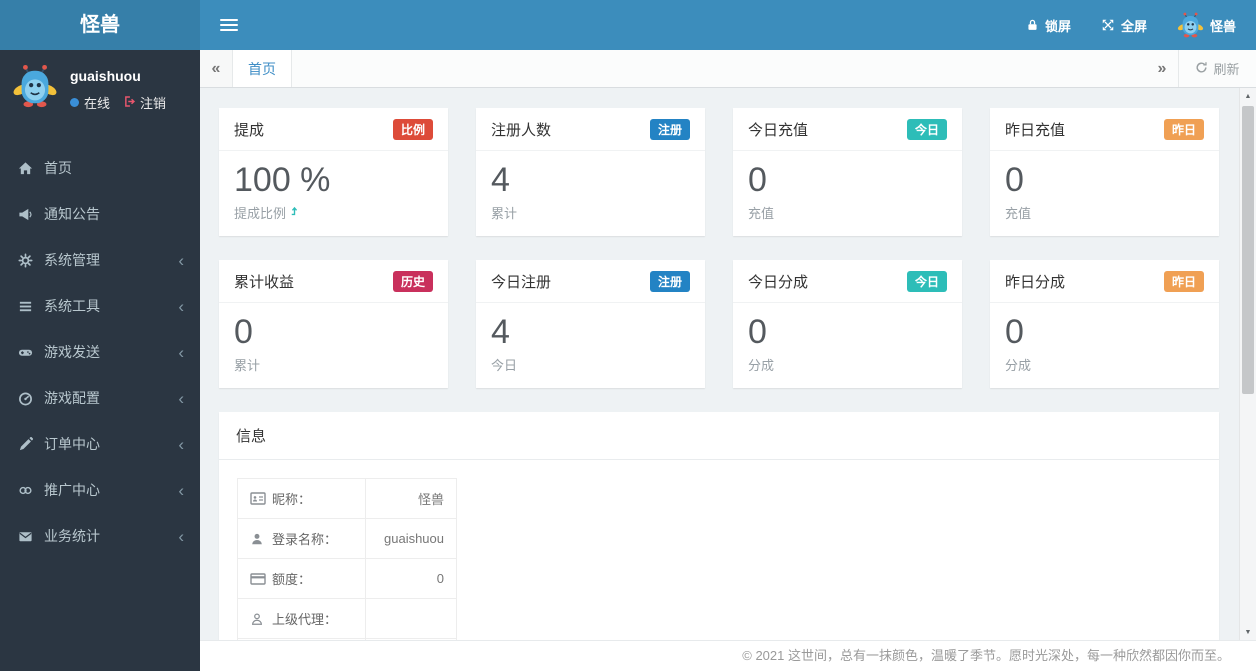 The image size is (1256, 671). What do you see at coordinates (333, 172) in the screenshot?
I see `stat-card-commission: 提成 比例 100 % 提成比例` at bounding box center [333, 172].